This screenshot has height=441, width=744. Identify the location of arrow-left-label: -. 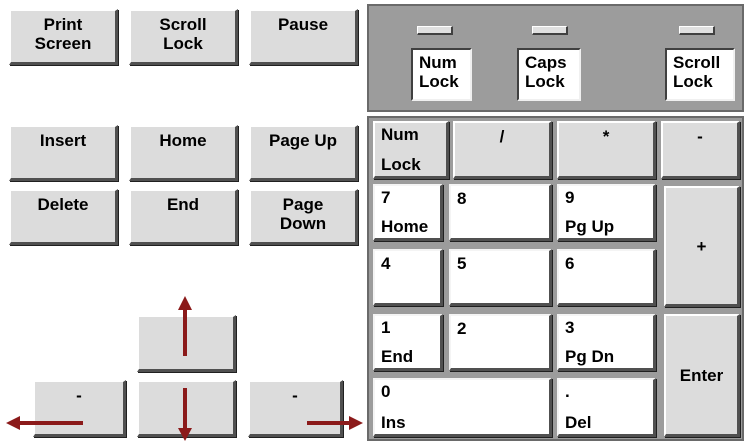
(79, 395).